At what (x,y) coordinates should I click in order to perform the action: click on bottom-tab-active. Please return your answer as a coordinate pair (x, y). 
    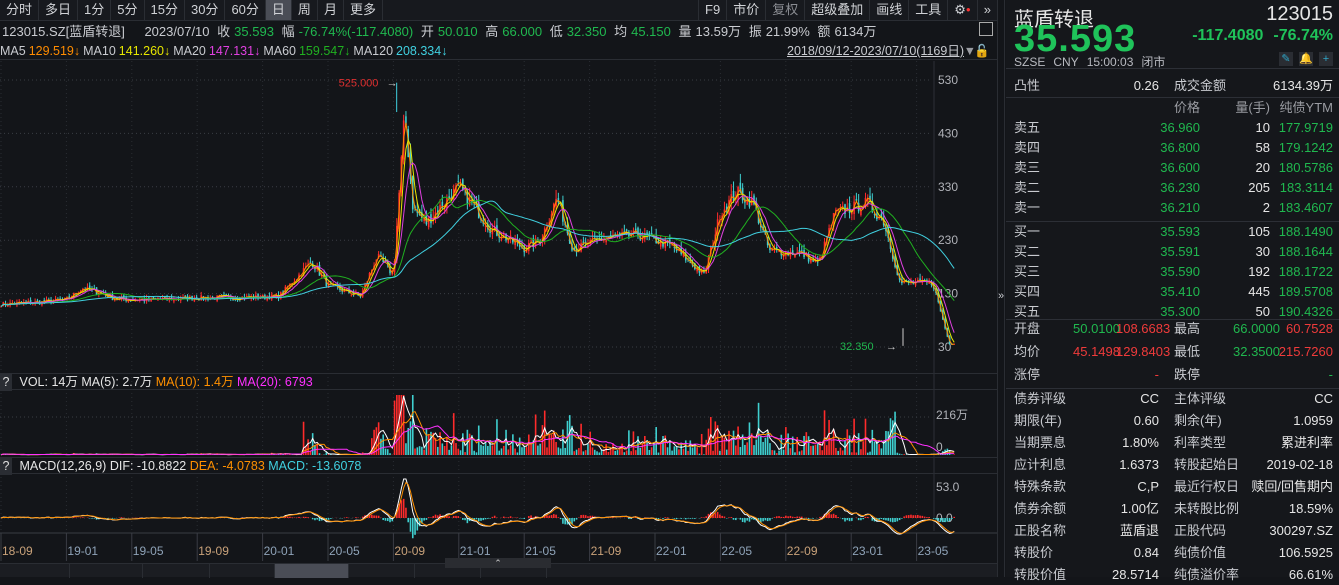
    Looking at the image, I should click on (312, 571).